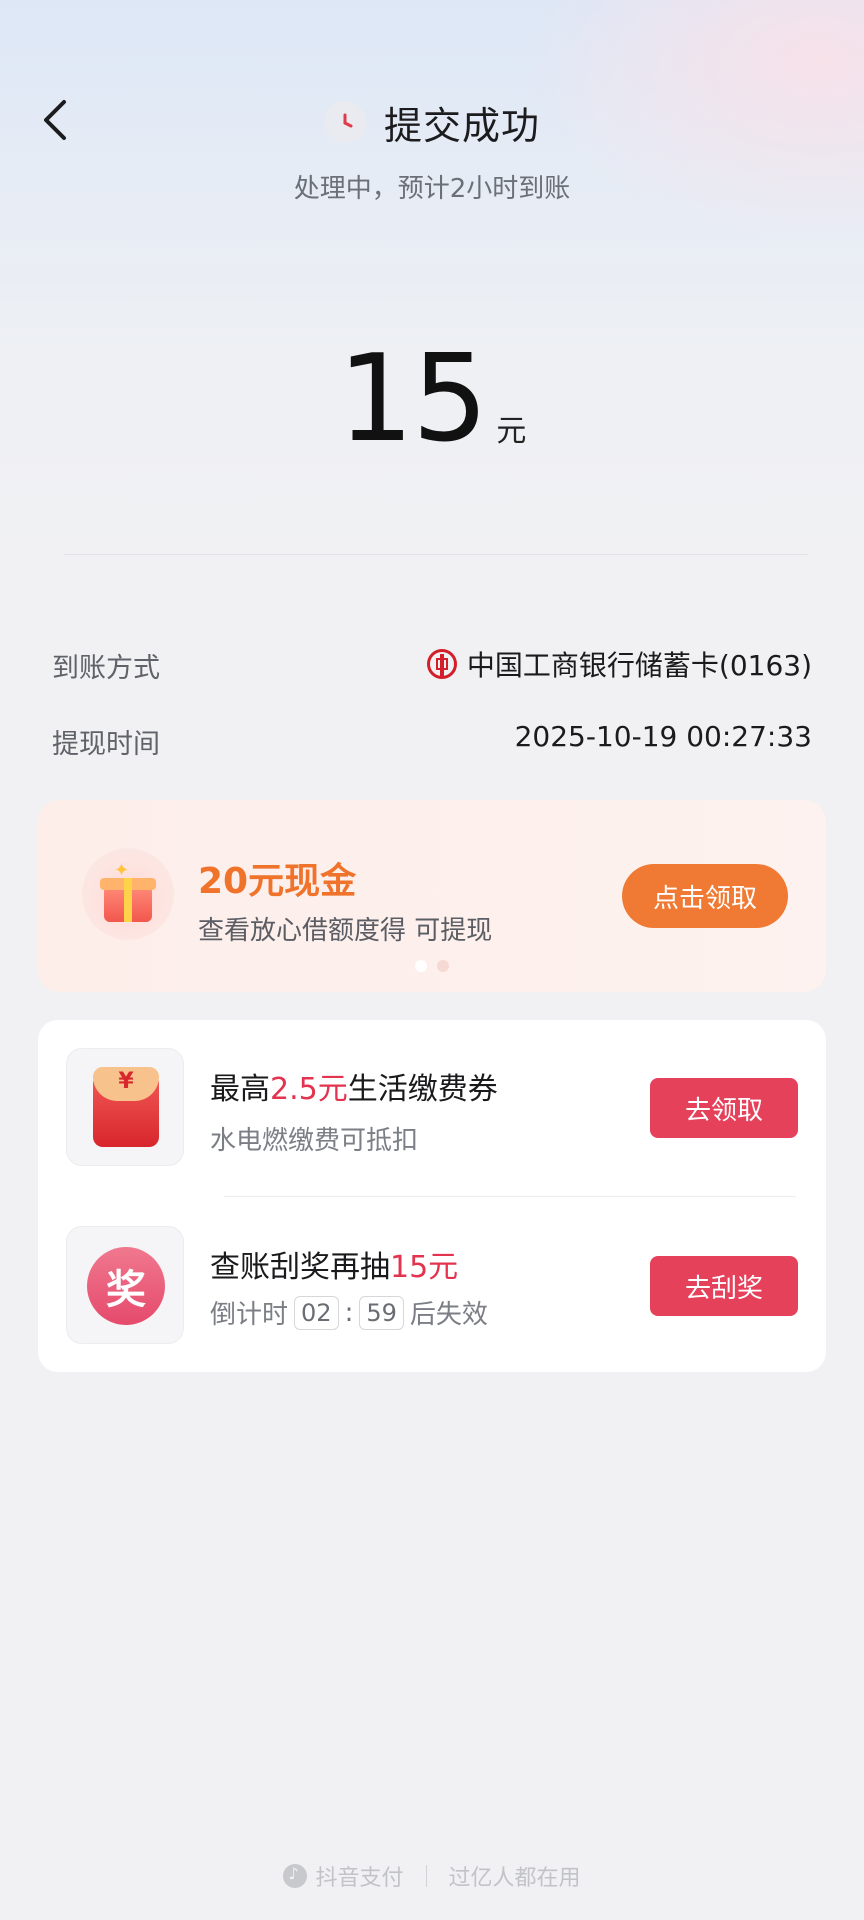 This screenshot has width=864, height=1920. Describe the element at coordinates (106, 668) in the screenshot. I see `method-label: 到账方式` at that location.